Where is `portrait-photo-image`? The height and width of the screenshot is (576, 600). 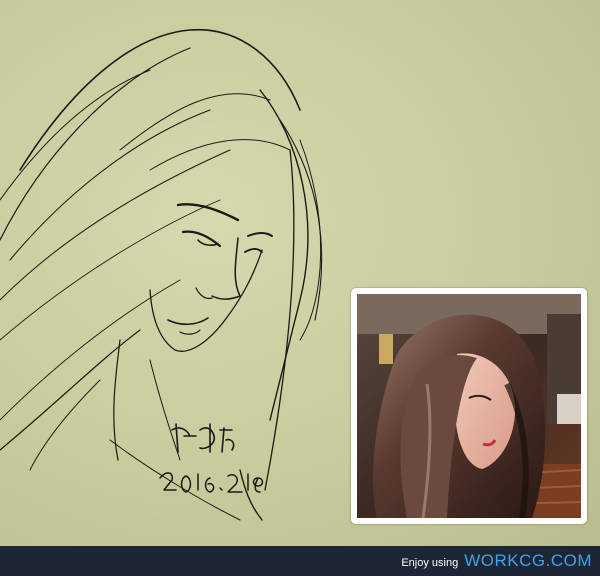 portrait-photo-image is located at coordinates (469, 406).